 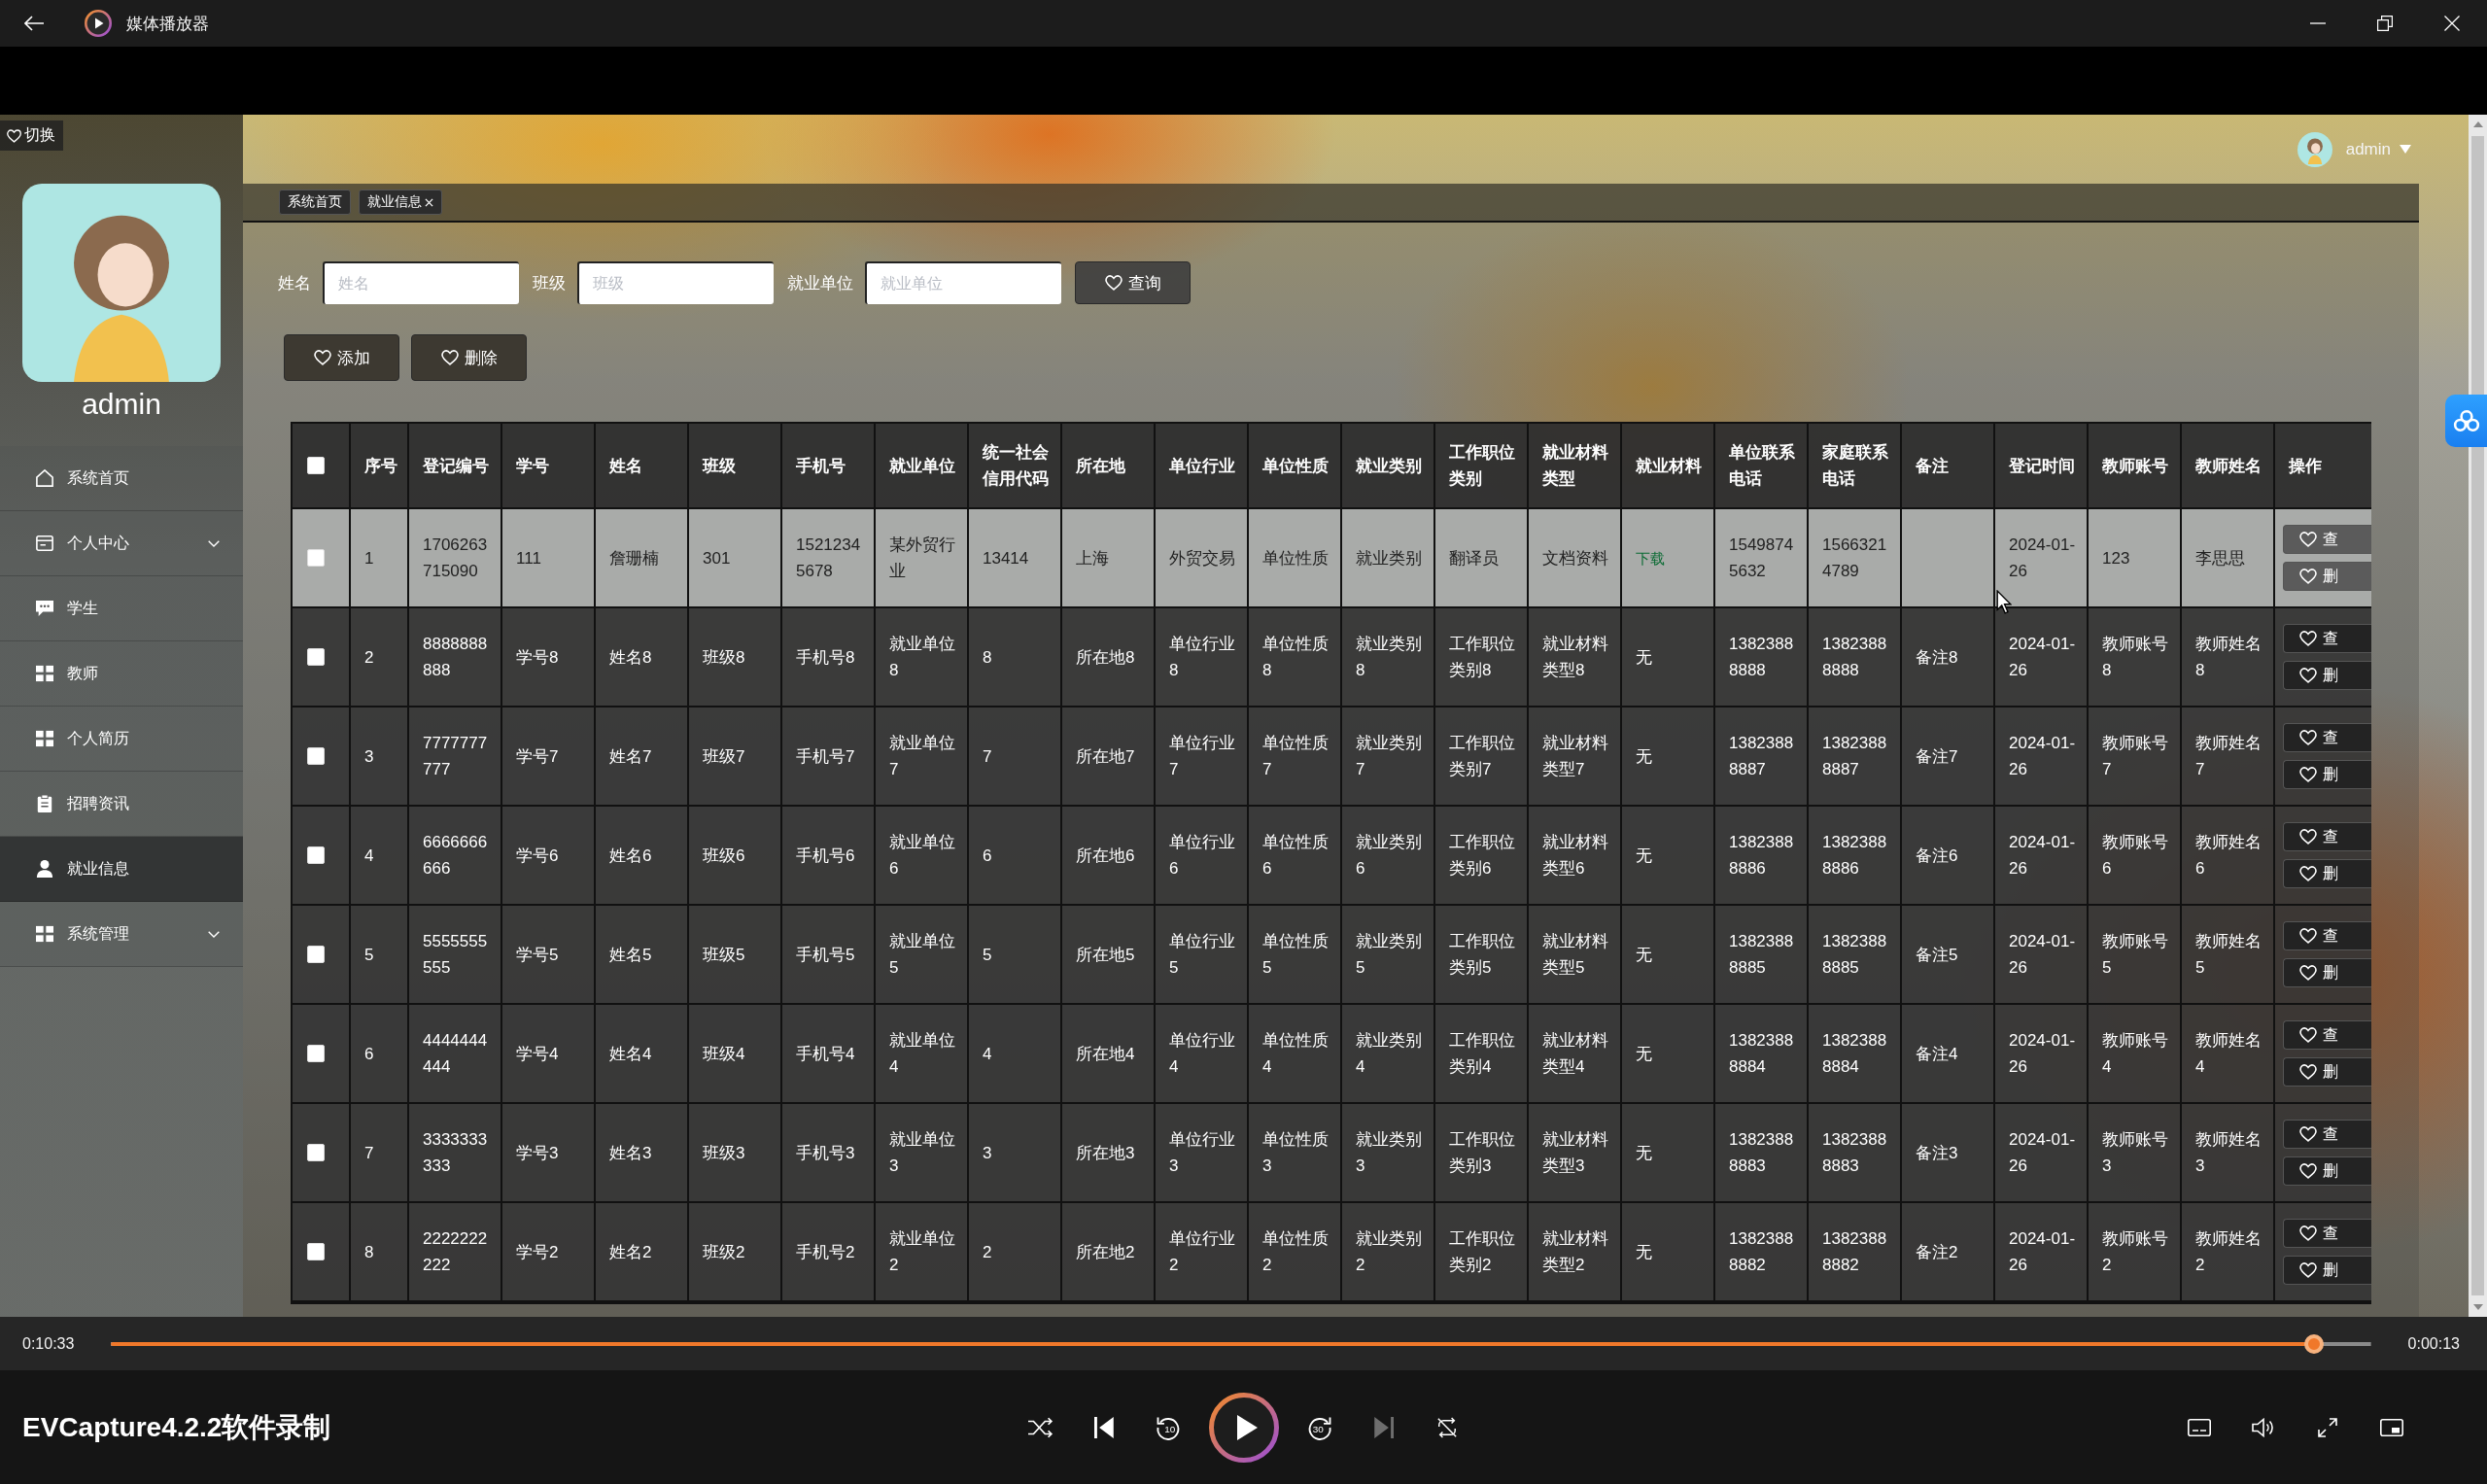 I want to click on play-button, so click(x=1243, y=1427).